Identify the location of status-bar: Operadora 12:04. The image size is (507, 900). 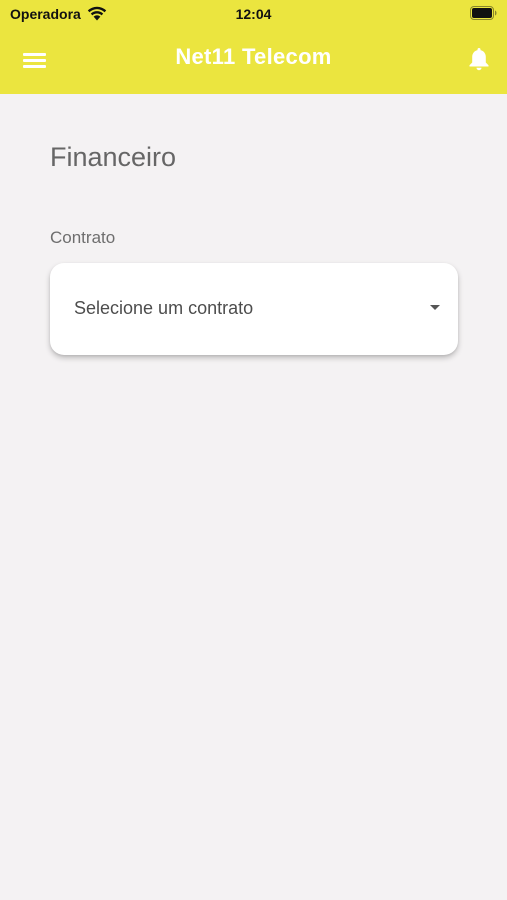
(253, 14).